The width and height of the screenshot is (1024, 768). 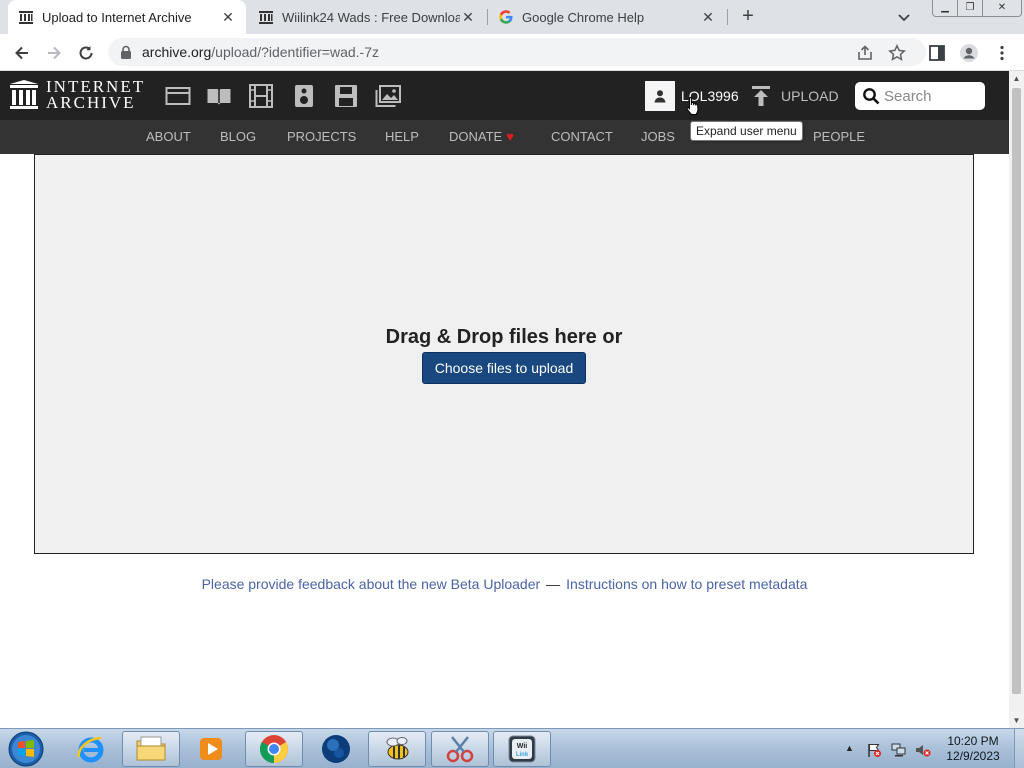 What do you see at coordinates (937, 53) in the screenshot?
I see `side-panel-icon` at bounding box center [937, 53].